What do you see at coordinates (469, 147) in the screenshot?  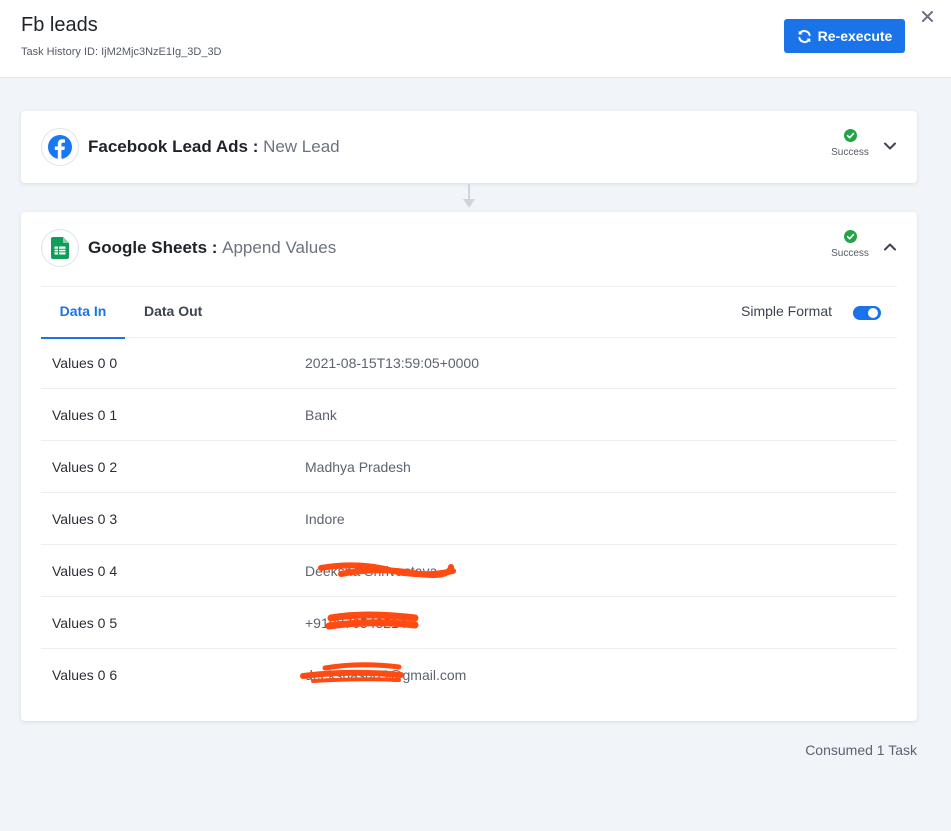 I see `step-card-facebook-lead-ads: Facebook Lead Ads : New Lead Success` at bounding box center [469, 147].